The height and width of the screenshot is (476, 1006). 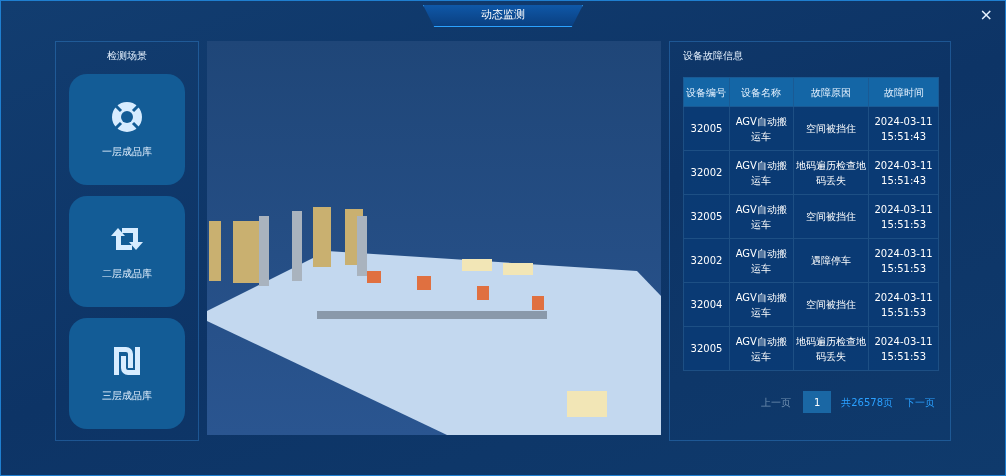 What do you see at coordinates (127, 373) in the screenshot?
I see `scene-button: 三层成品库` at bounding box center [127, 373].